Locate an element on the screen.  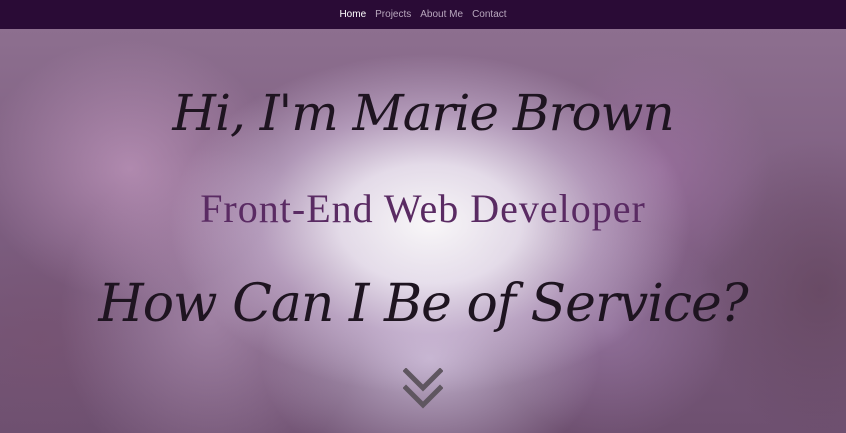
nav-link-projects: Projects is located at coordinates (393, 14).